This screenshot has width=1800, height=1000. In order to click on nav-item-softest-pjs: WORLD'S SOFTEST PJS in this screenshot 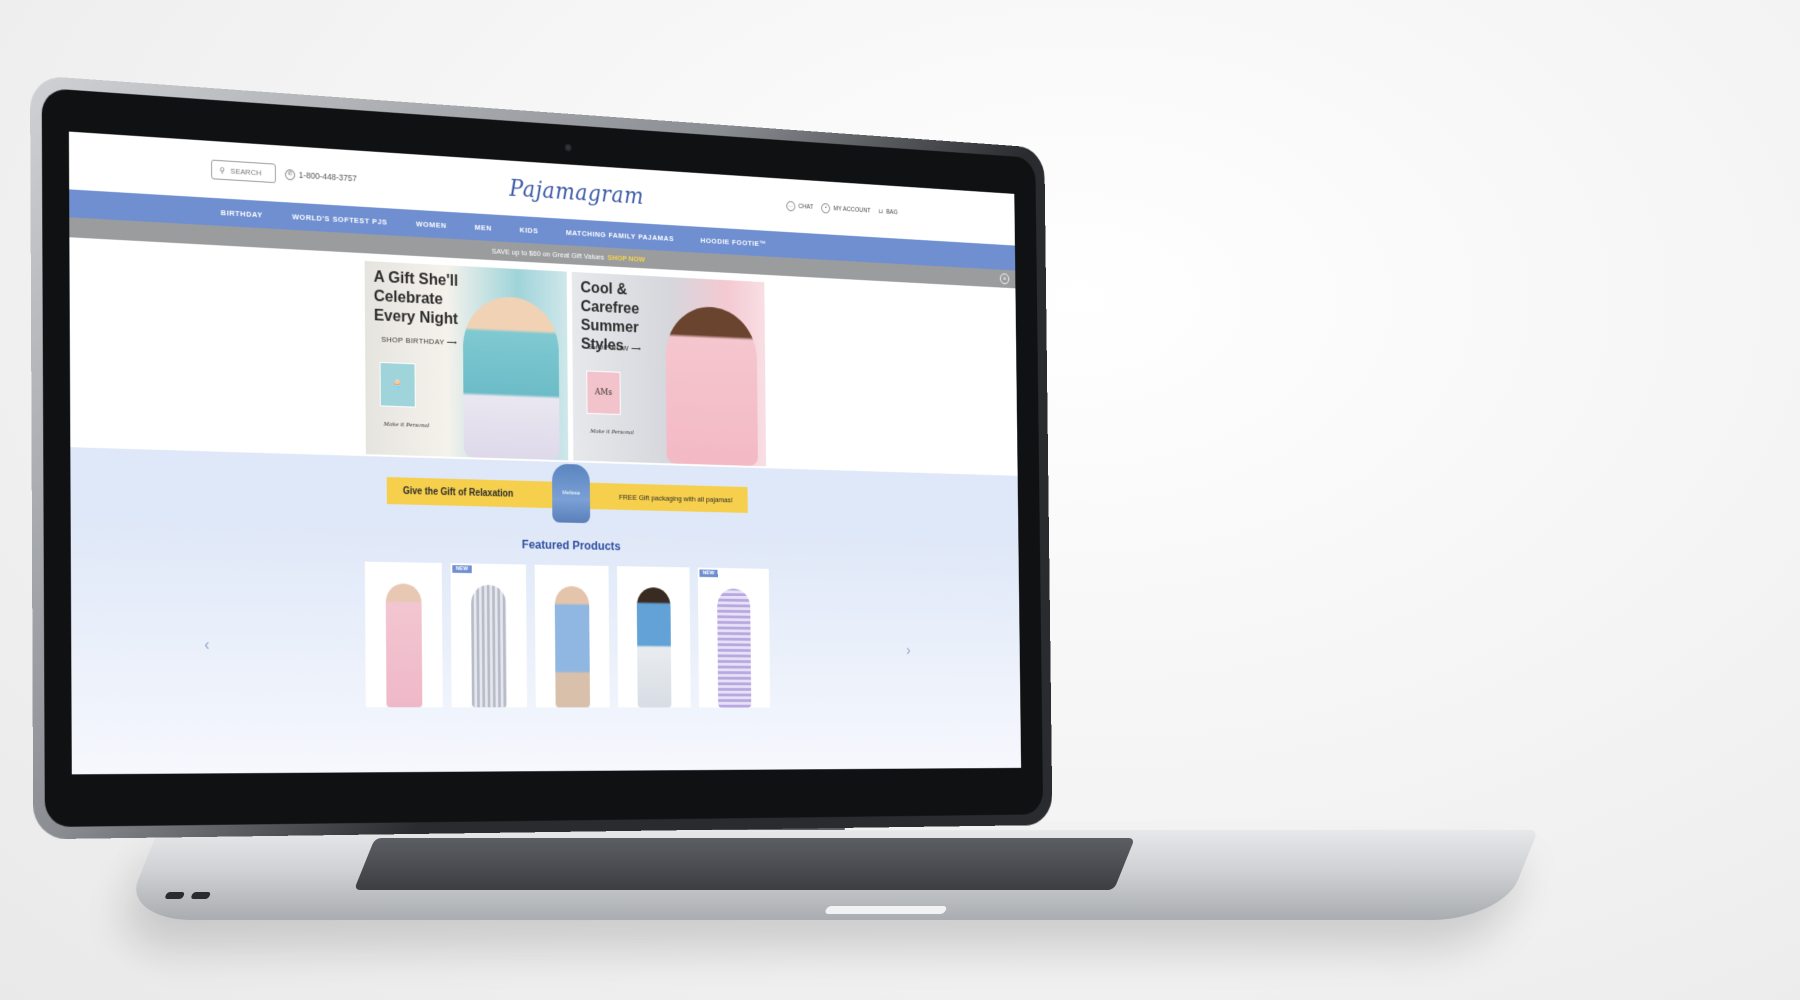, I will do `click(339, 219)`.